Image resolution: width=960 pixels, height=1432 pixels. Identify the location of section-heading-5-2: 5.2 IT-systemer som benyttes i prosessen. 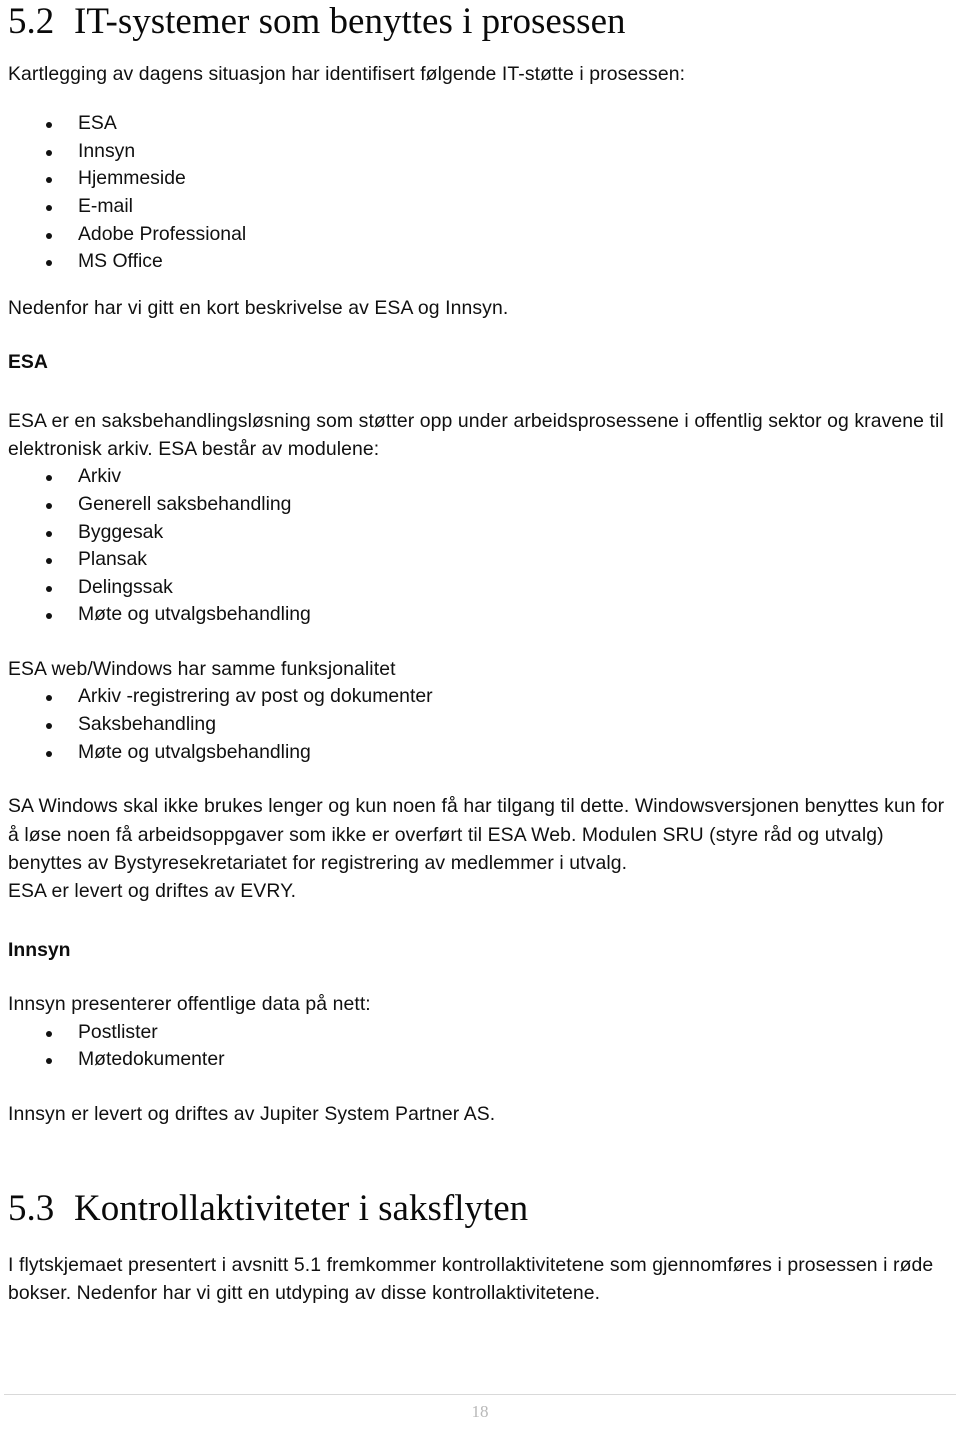
(479, 21).